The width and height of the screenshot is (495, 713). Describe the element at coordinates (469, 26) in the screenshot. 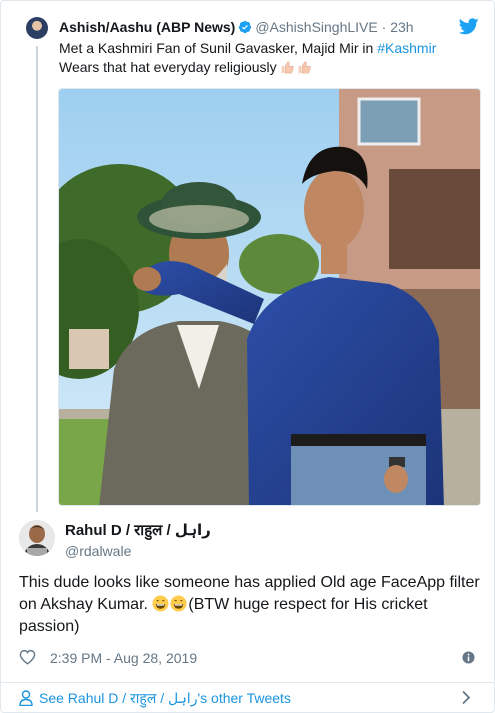

I see `twitter-bird-icon` at that location.